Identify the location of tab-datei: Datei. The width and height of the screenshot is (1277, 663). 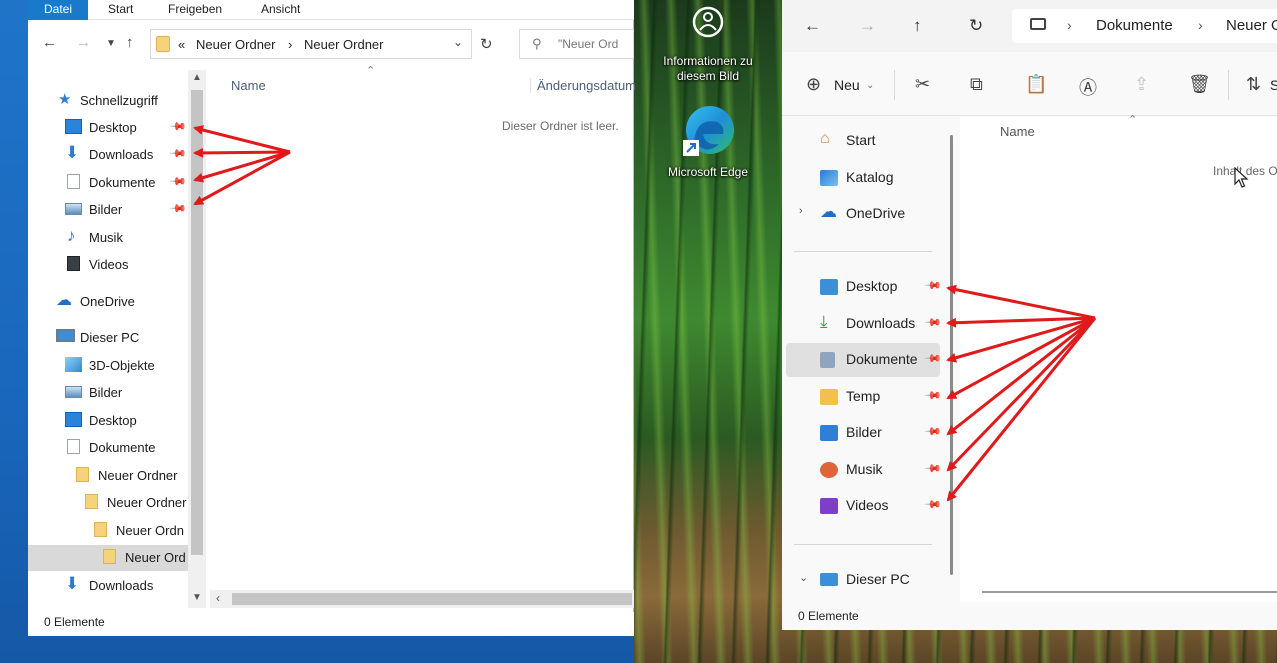
(58, 10).